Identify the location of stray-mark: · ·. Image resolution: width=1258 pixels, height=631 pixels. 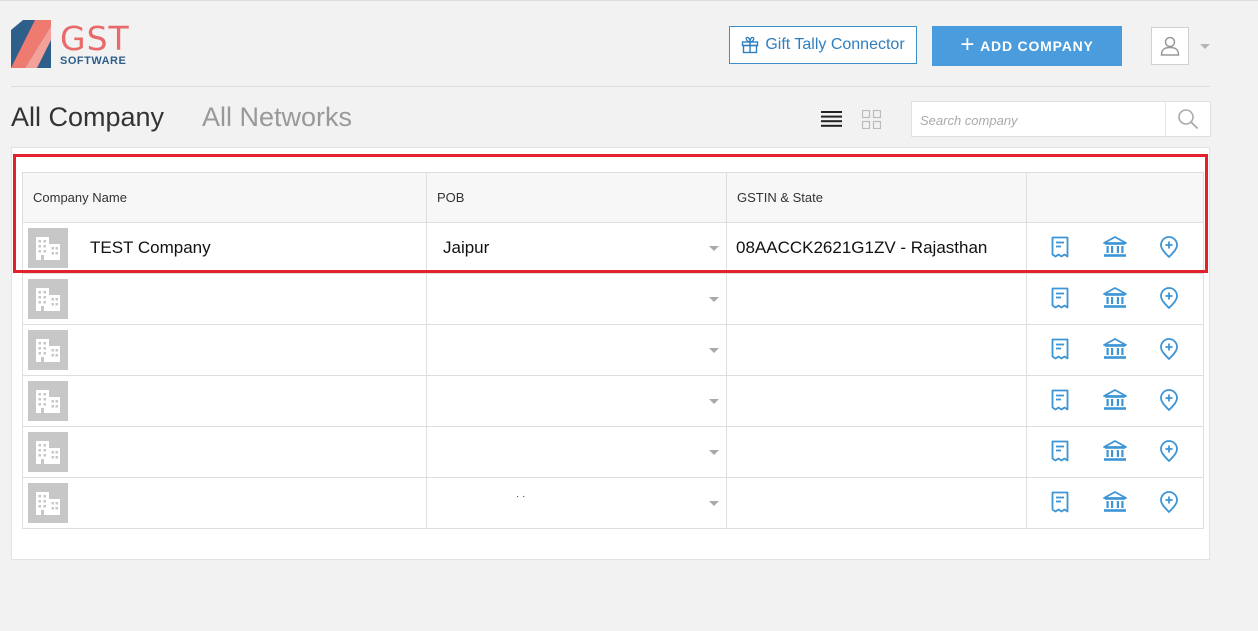
(521, 496).